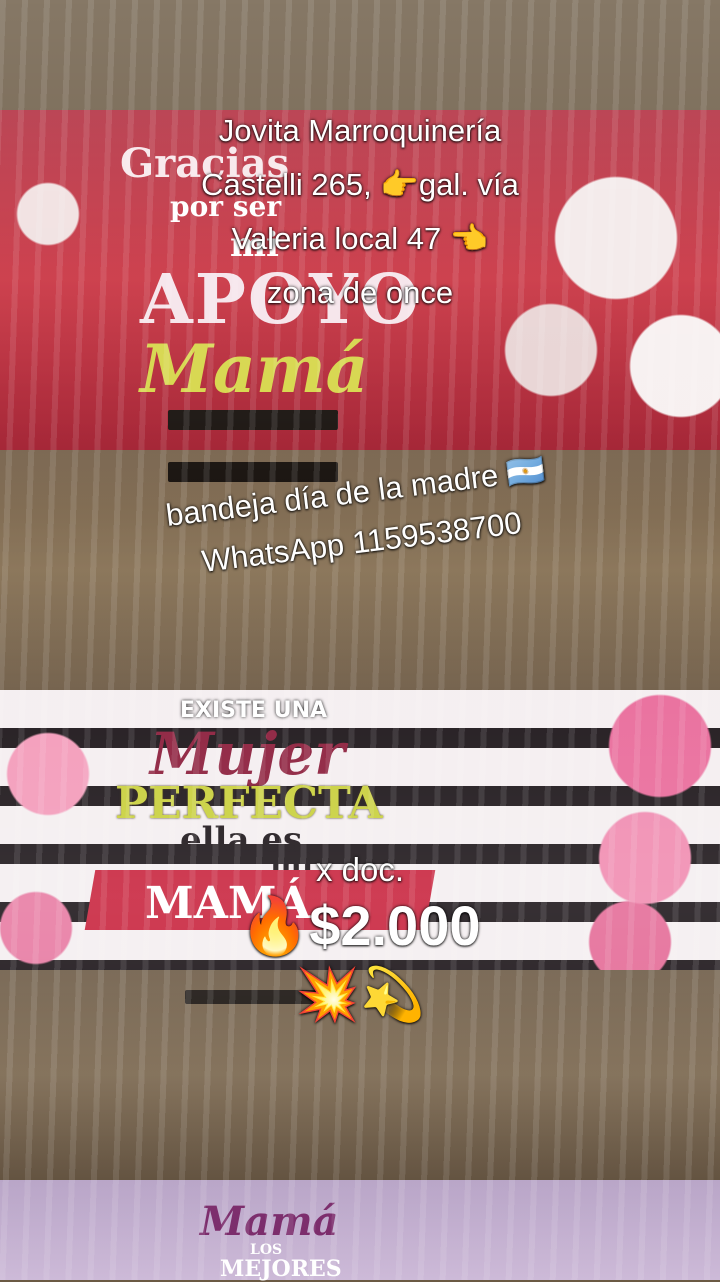 The width and height of the screenshot is (720, 1282). What do you see at coordinates (360, 184) in the screenshot?
I see `address-line-2: Castelli 265, 👉gal. vía` at bounding box center [360, 184].